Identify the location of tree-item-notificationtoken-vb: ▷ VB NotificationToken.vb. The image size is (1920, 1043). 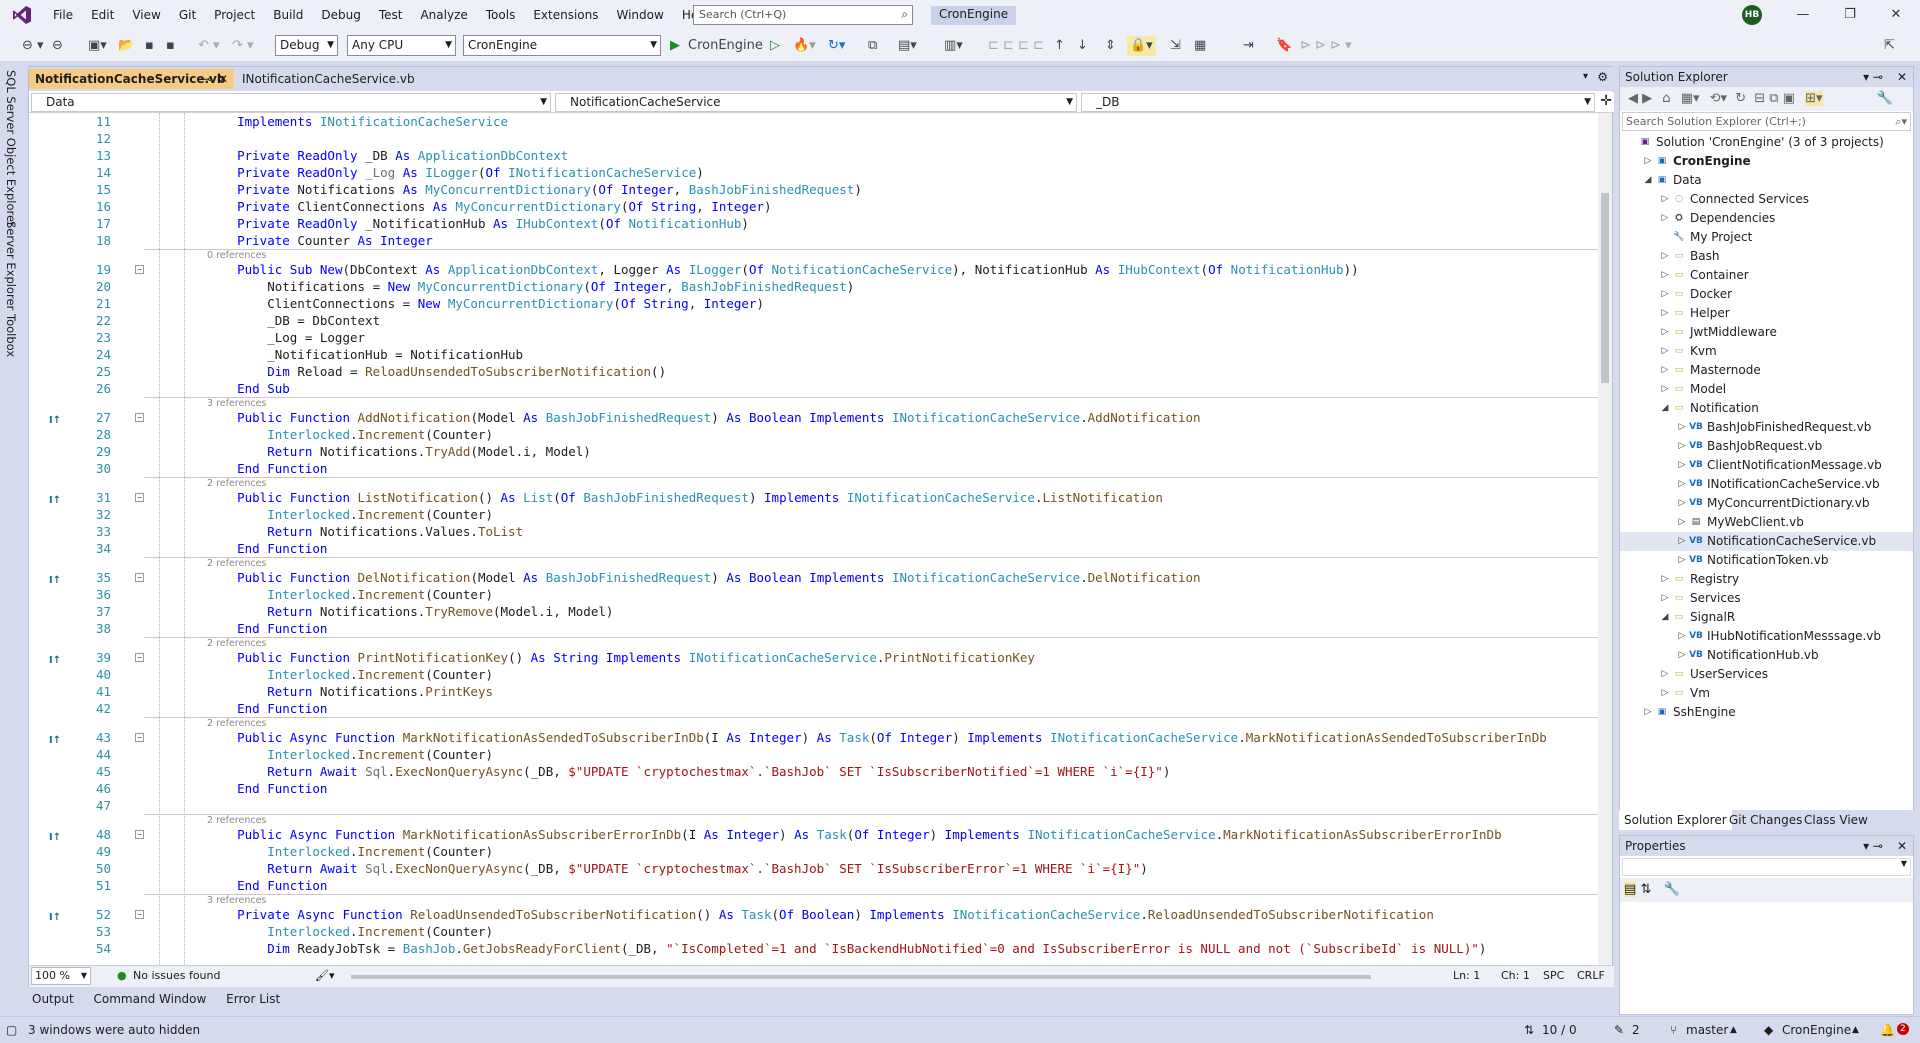
(1766, 560).